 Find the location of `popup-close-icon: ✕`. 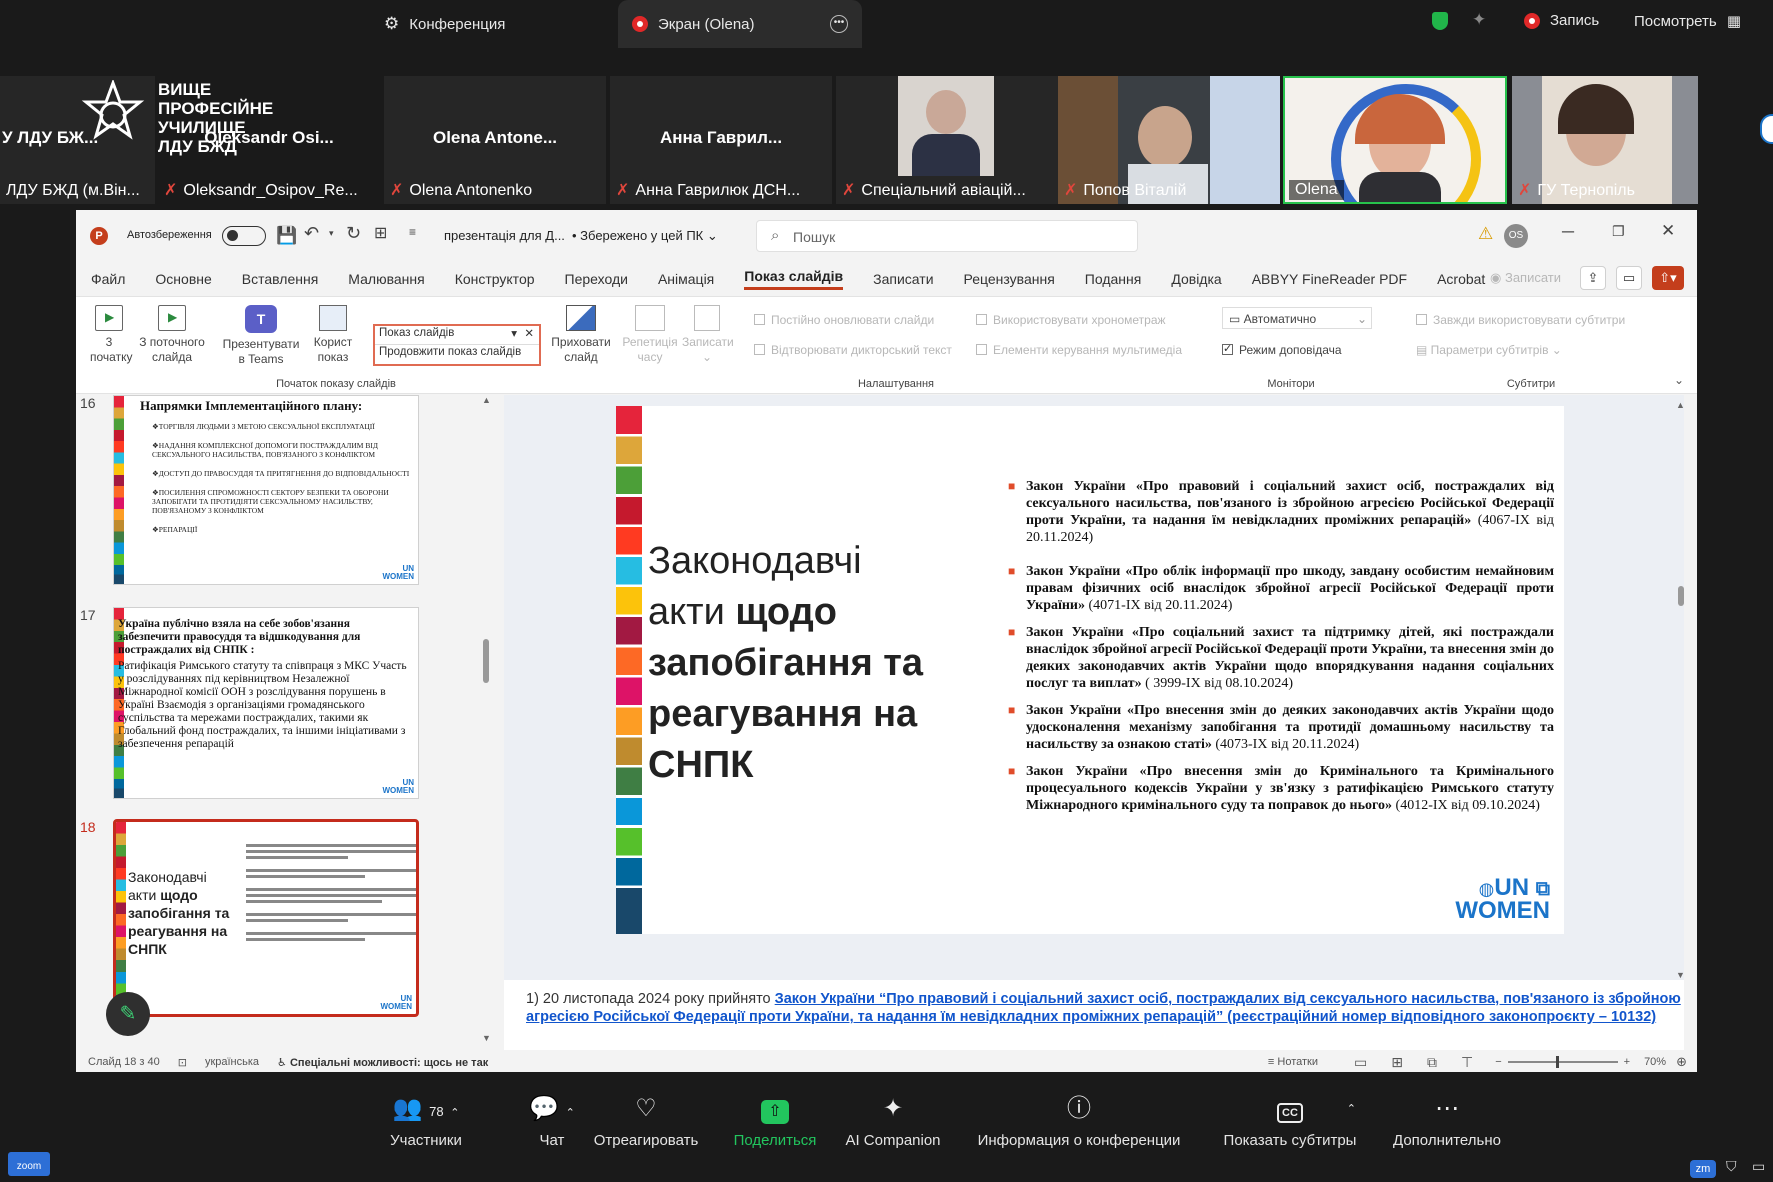

popup-close-icon: ✕ is located at coordinates (529, 333).